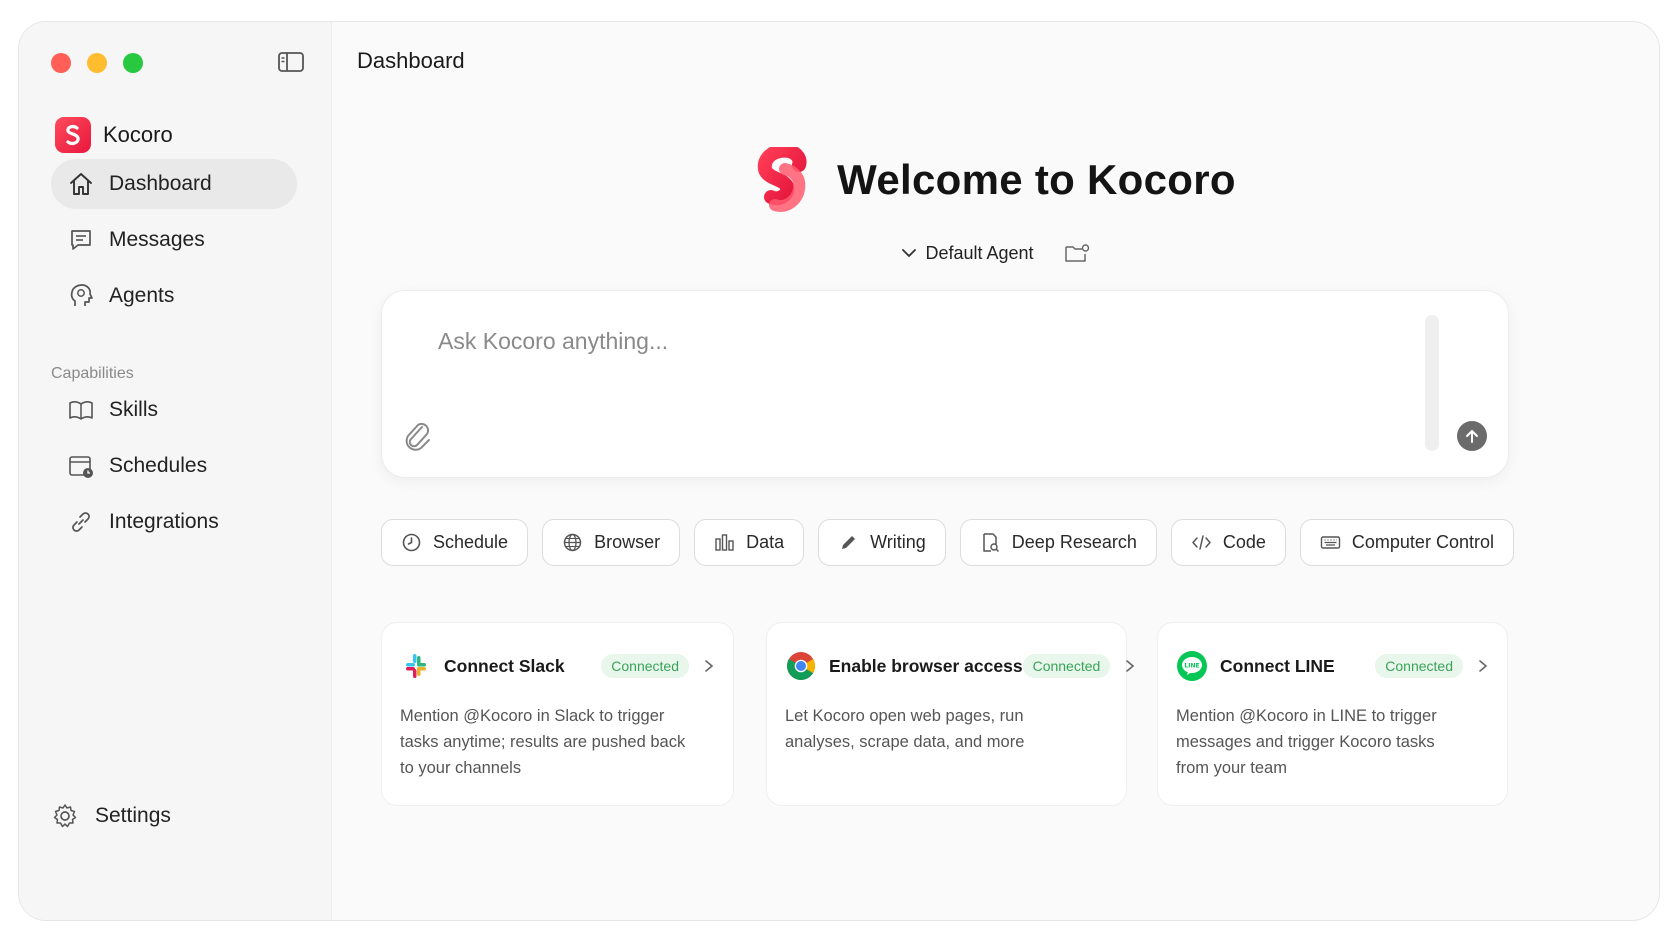 The width and height of the screenshot is (1672, 941). What do you see at coordinates (926, 665) in the screenshot?
I see `card-title: Enable browser access` at bounding box center [926, 665].